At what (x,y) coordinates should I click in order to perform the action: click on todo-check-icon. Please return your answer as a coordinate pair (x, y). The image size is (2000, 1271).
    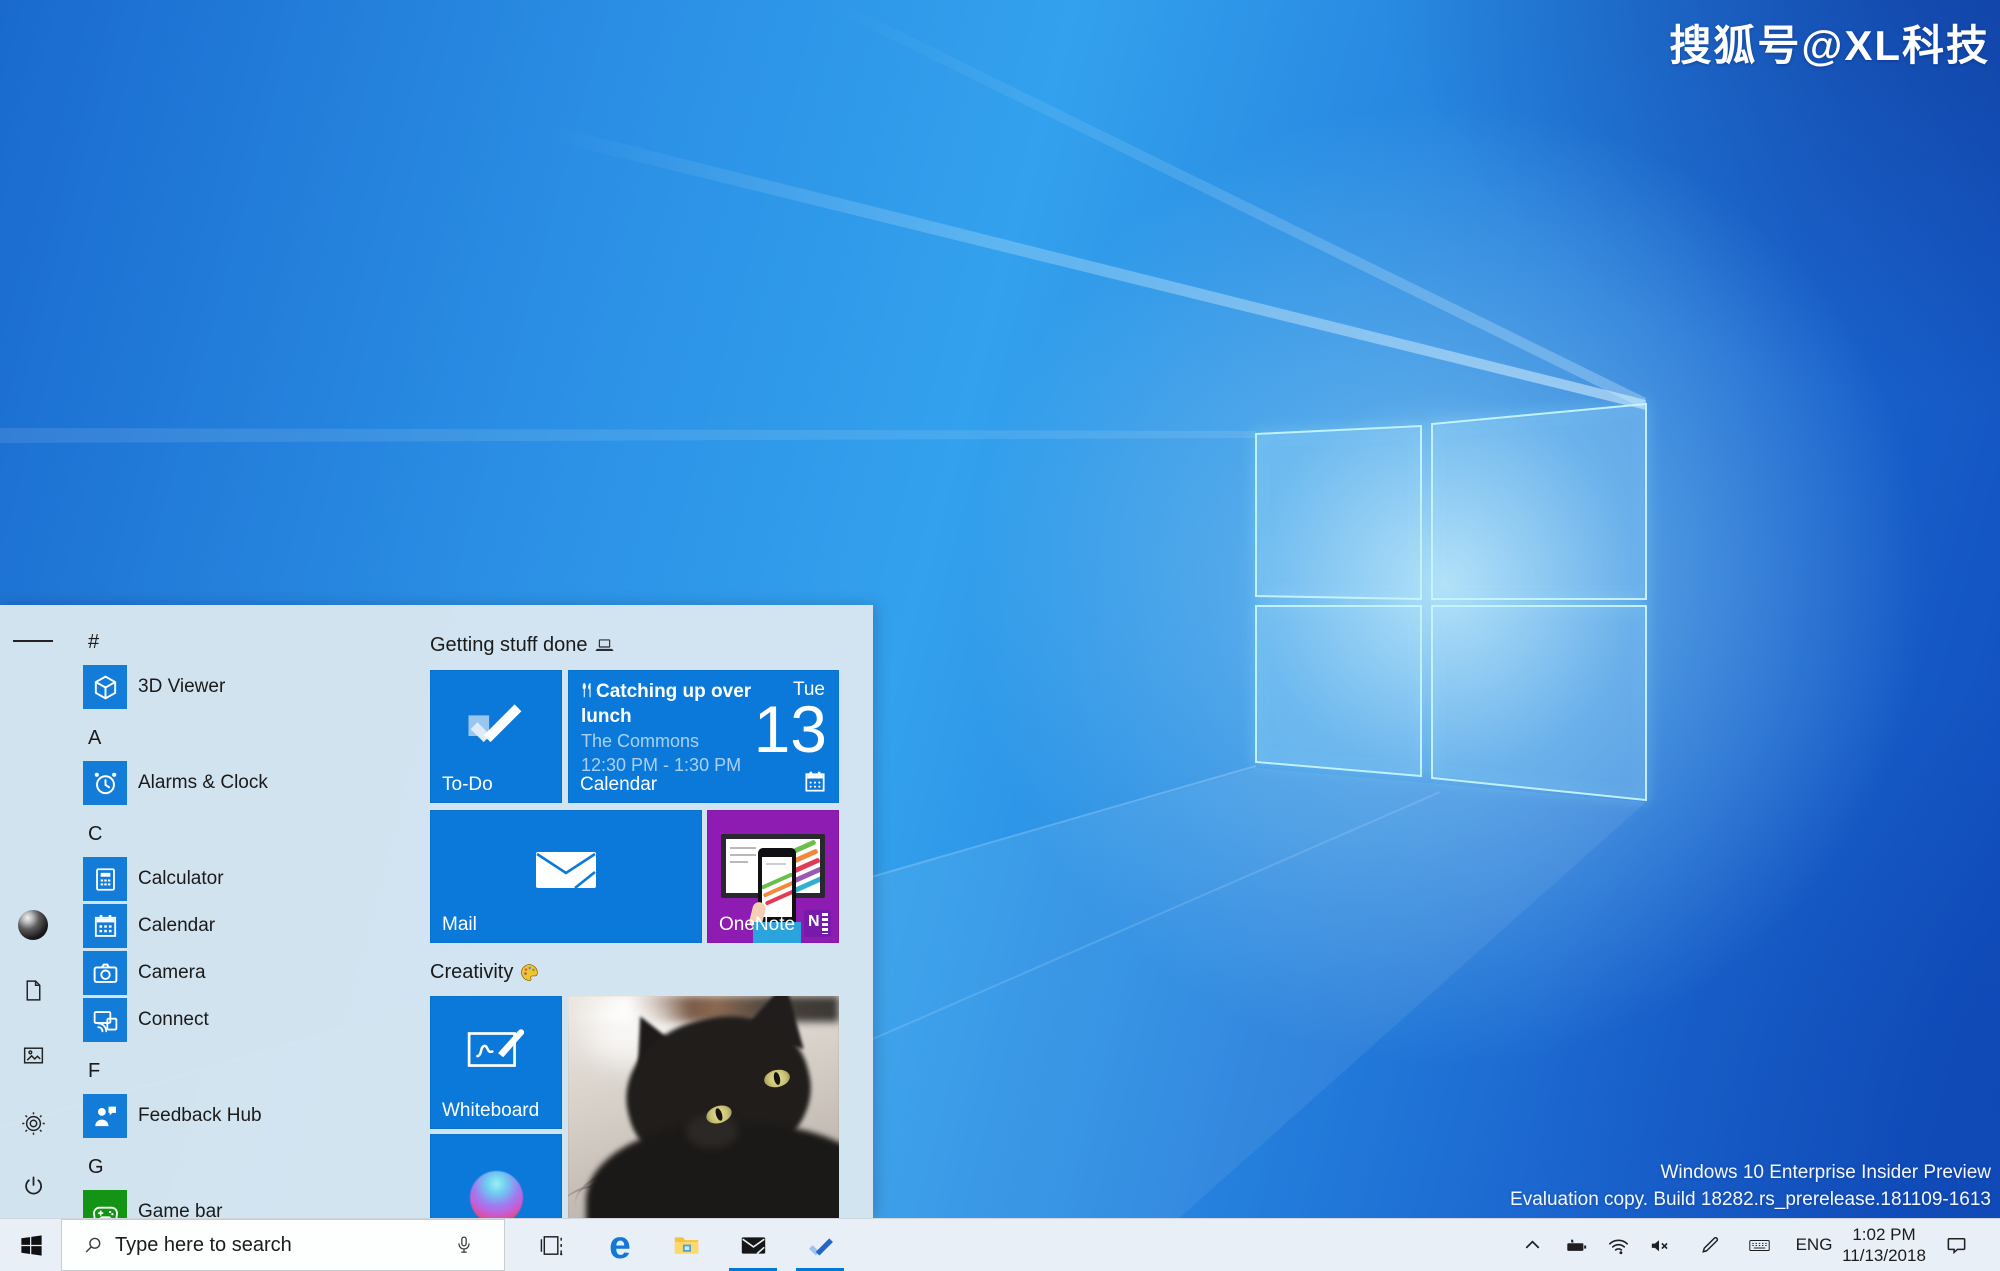
    Looking at the image, I should click on (495, 723).